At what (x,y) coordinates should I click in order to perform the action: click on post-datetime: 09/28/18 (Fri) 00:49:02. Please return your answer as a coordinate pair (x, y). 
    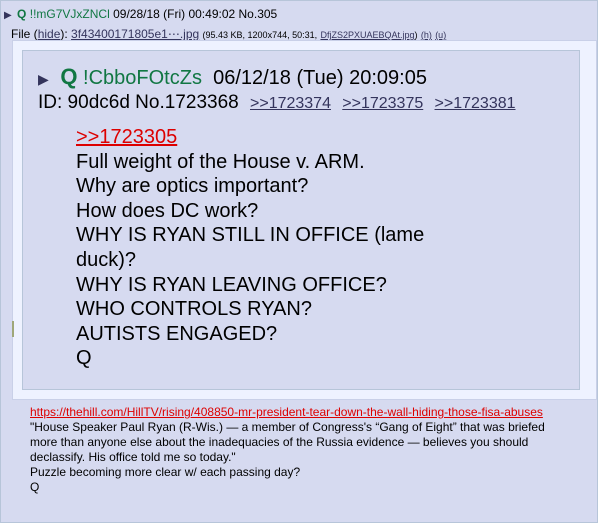
    Looking at the image, I should click on (174, 14).